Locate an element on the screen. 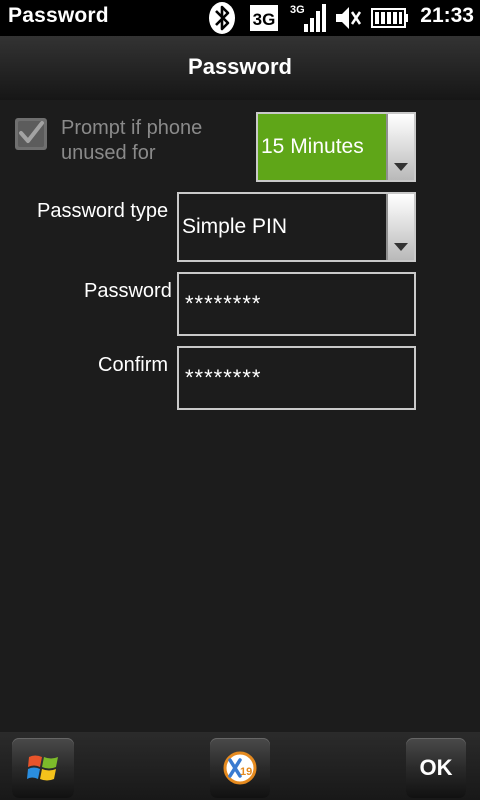 The height and width of the screenshot is (800, 480). bottom-bar: 19 OK is located at coordinates (240, 766).